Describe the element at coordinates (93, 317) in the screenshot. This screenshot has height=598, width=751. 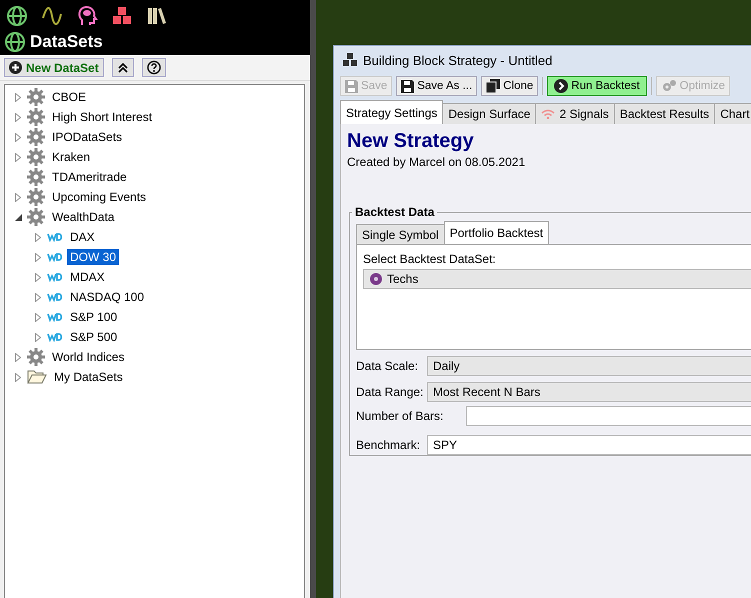
I see `tree-item: S&P 100` at that location.